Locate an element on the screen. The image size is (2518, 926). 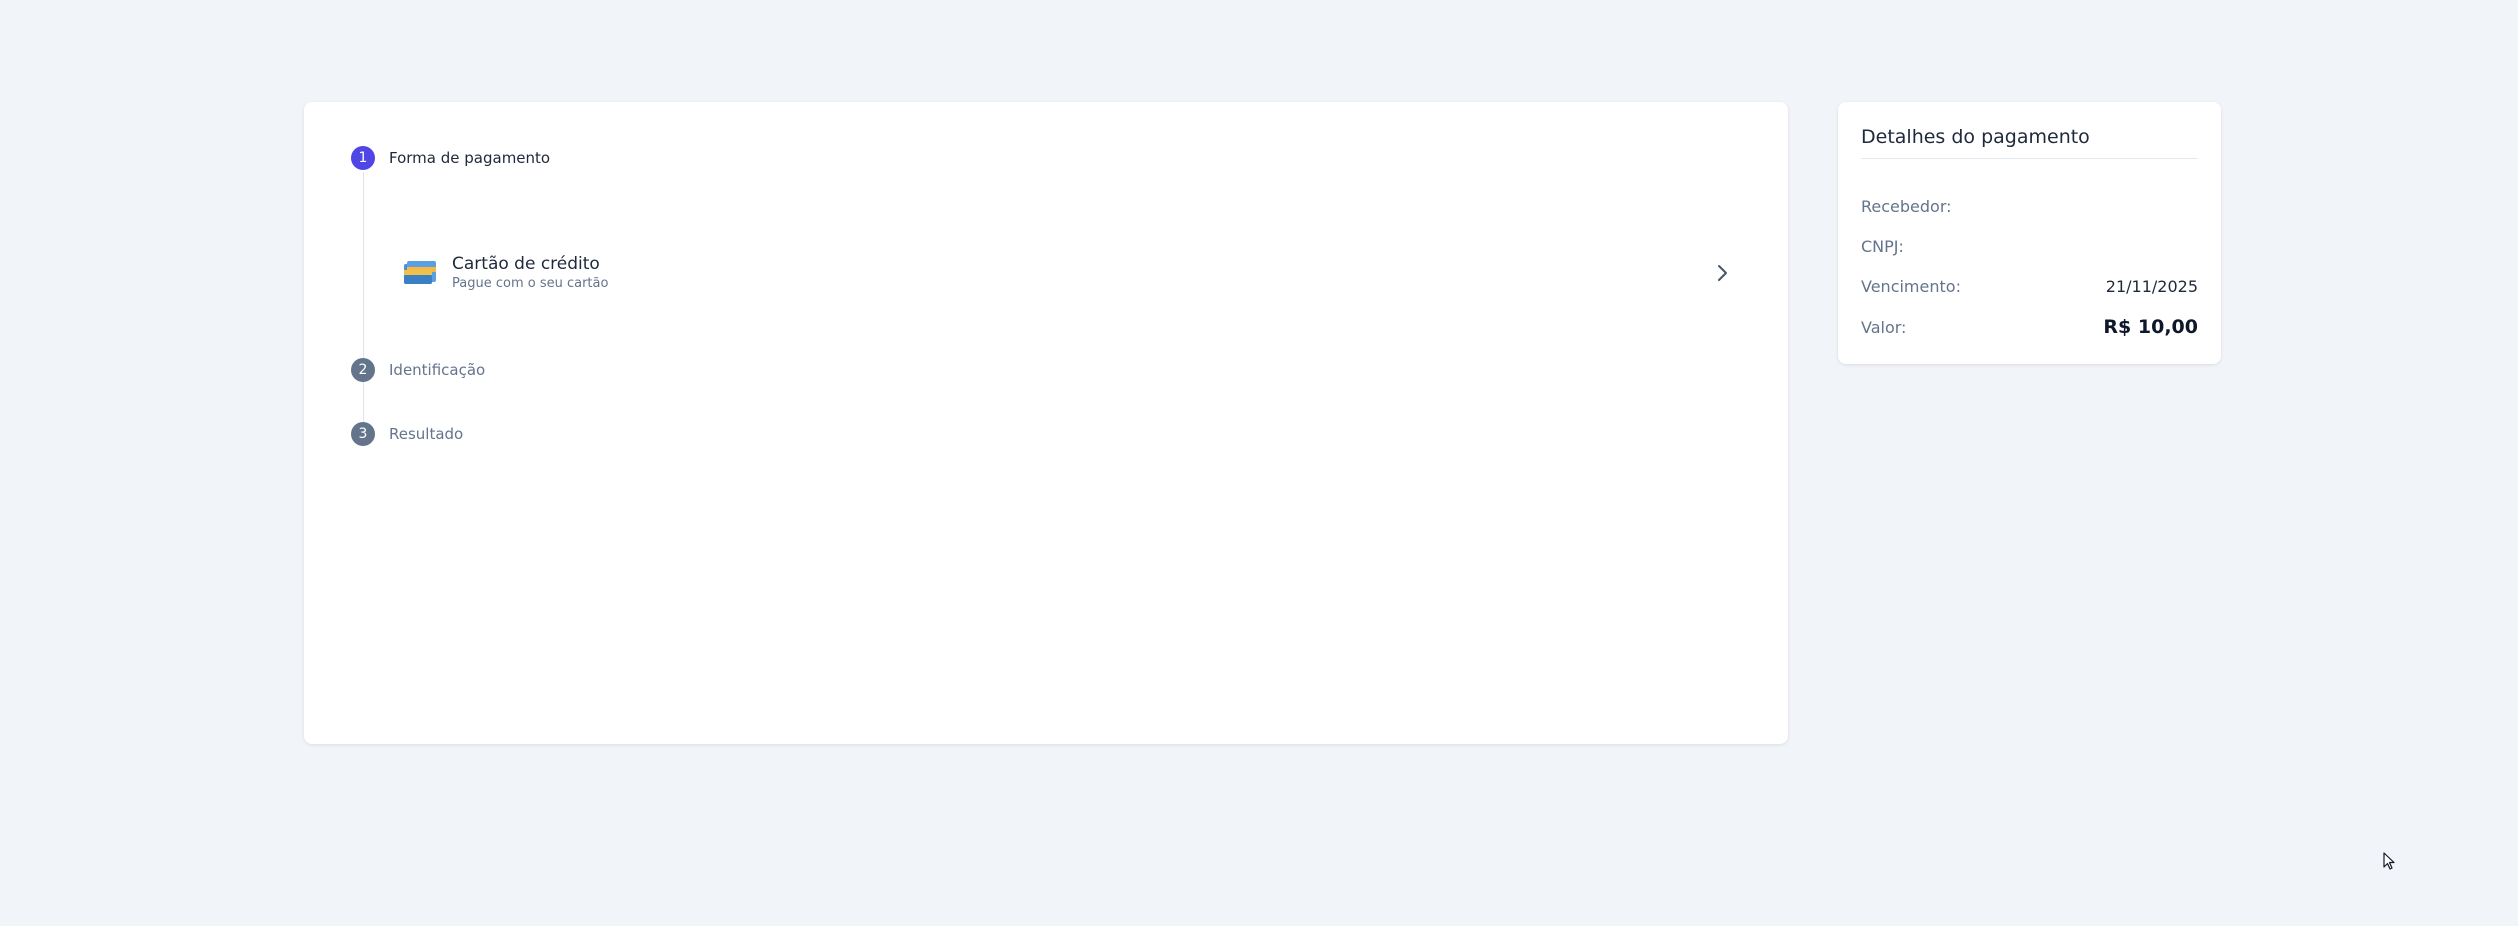
vencimento-value: 21/11/2025 is located at coordinates (2151, 286).